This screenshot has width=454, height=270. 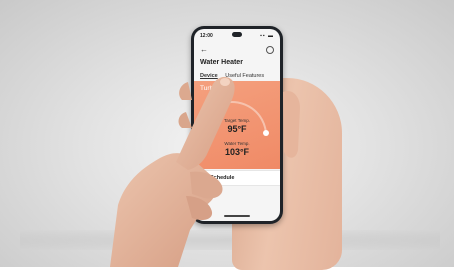 I want to click on back-arrow-icon: ←, so click(x=204, y=49).